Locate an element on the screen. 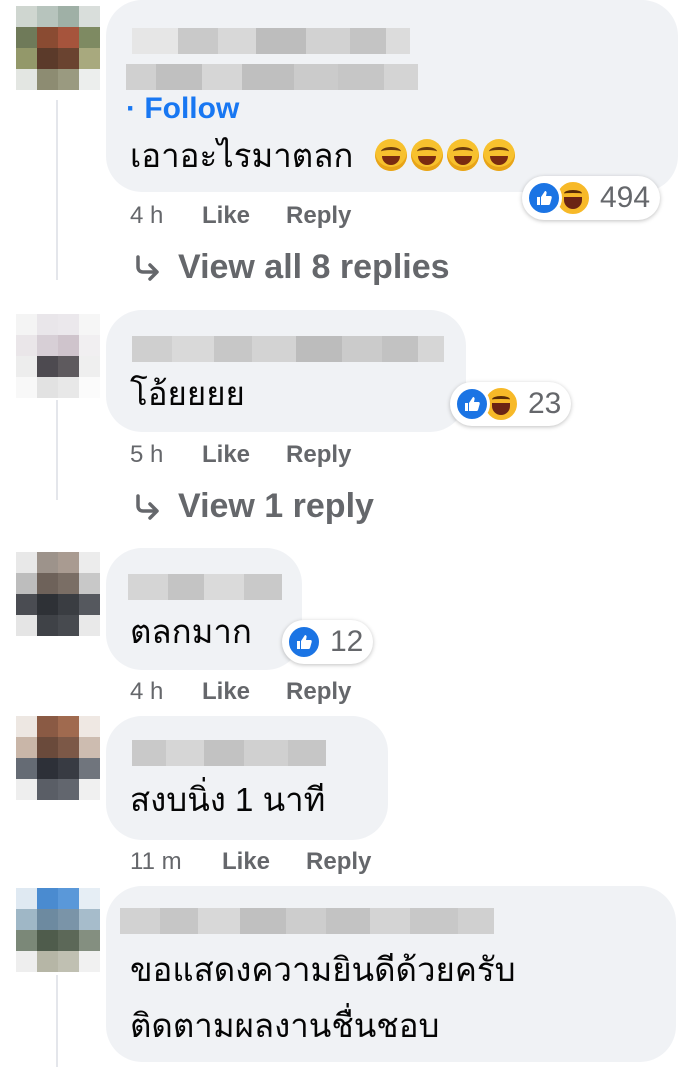 This screenshot has height=1067, width=700. view-replies-label: View 1 reply is located at coordinates (276, 506).